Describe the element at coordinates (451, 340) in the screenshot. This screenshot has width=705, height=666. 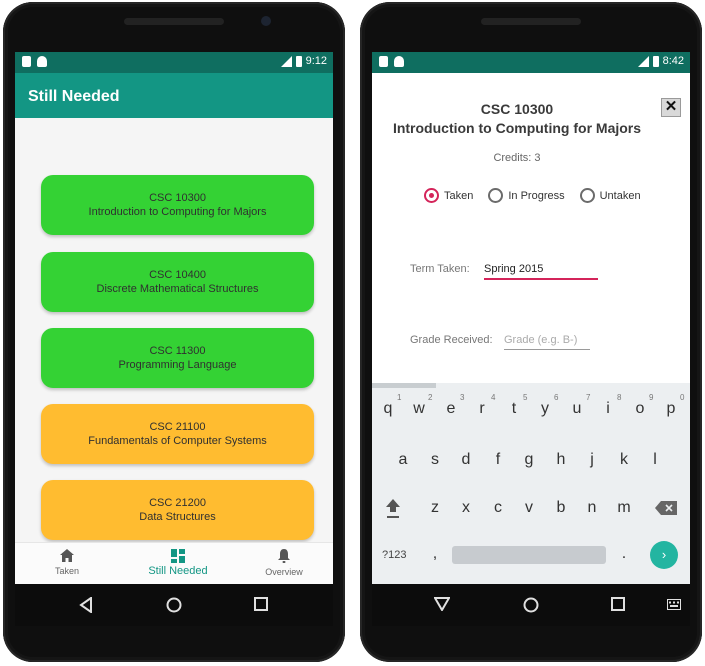
I see `grade-received-label: Grade Received:` at that location.